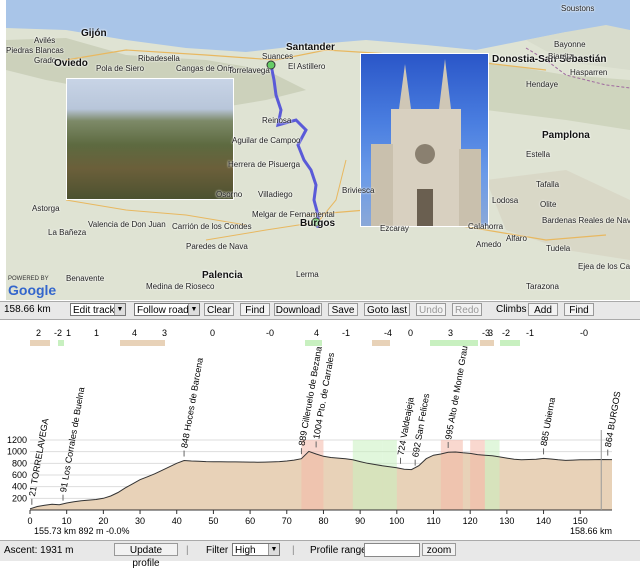 This screenshot has width=640, height=570. What do you see at coordinates (29, 521) in the screenshot?
I see `x-tick-label: 0` at bounding box center [29, 521].